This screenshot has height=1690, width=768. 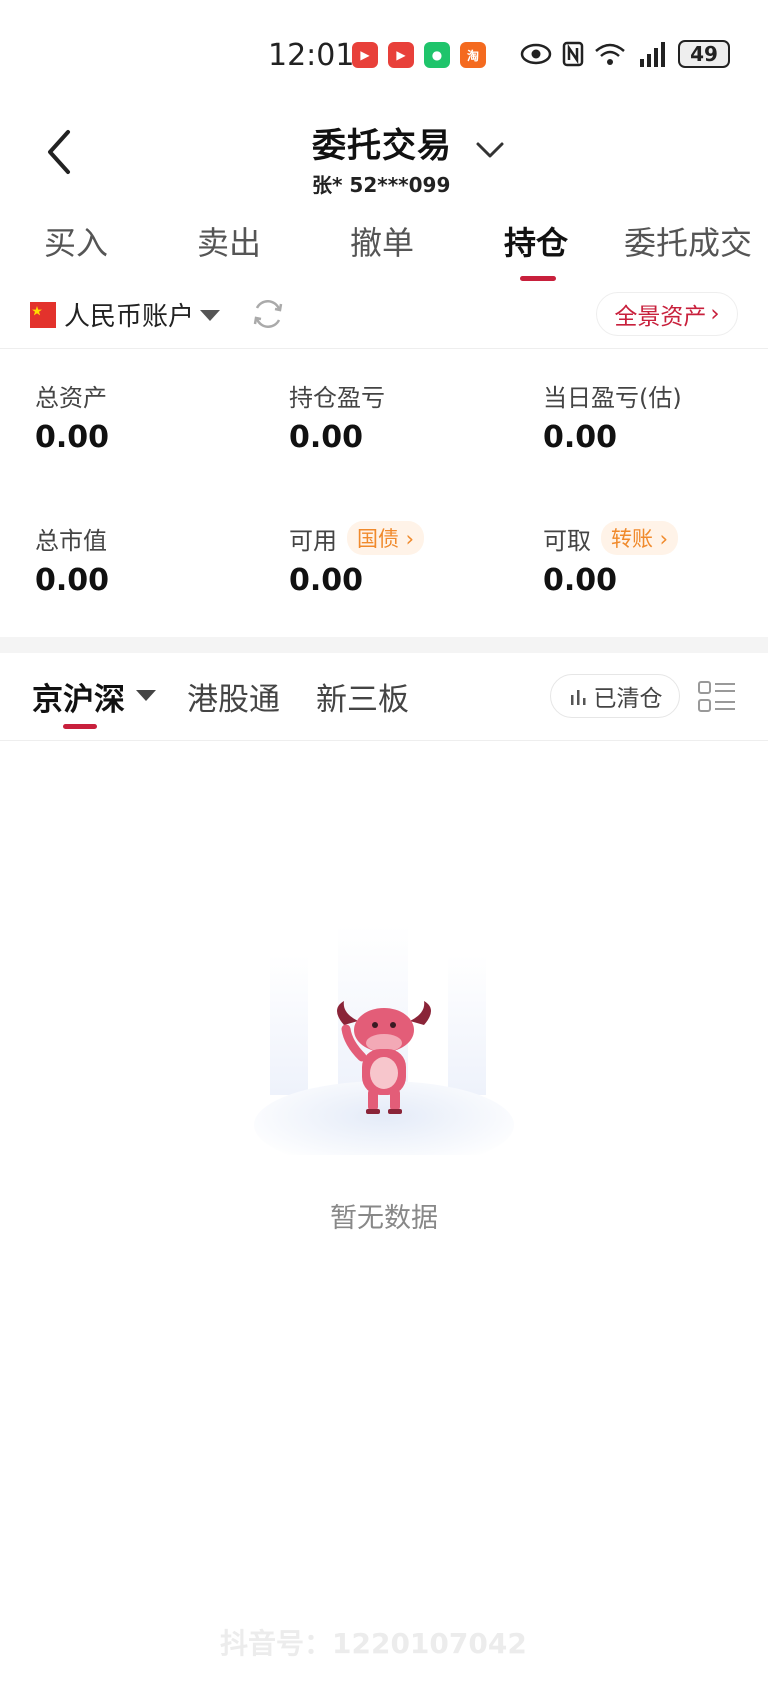 I want to click on available-label: 可用, so click(x=313, y=540).